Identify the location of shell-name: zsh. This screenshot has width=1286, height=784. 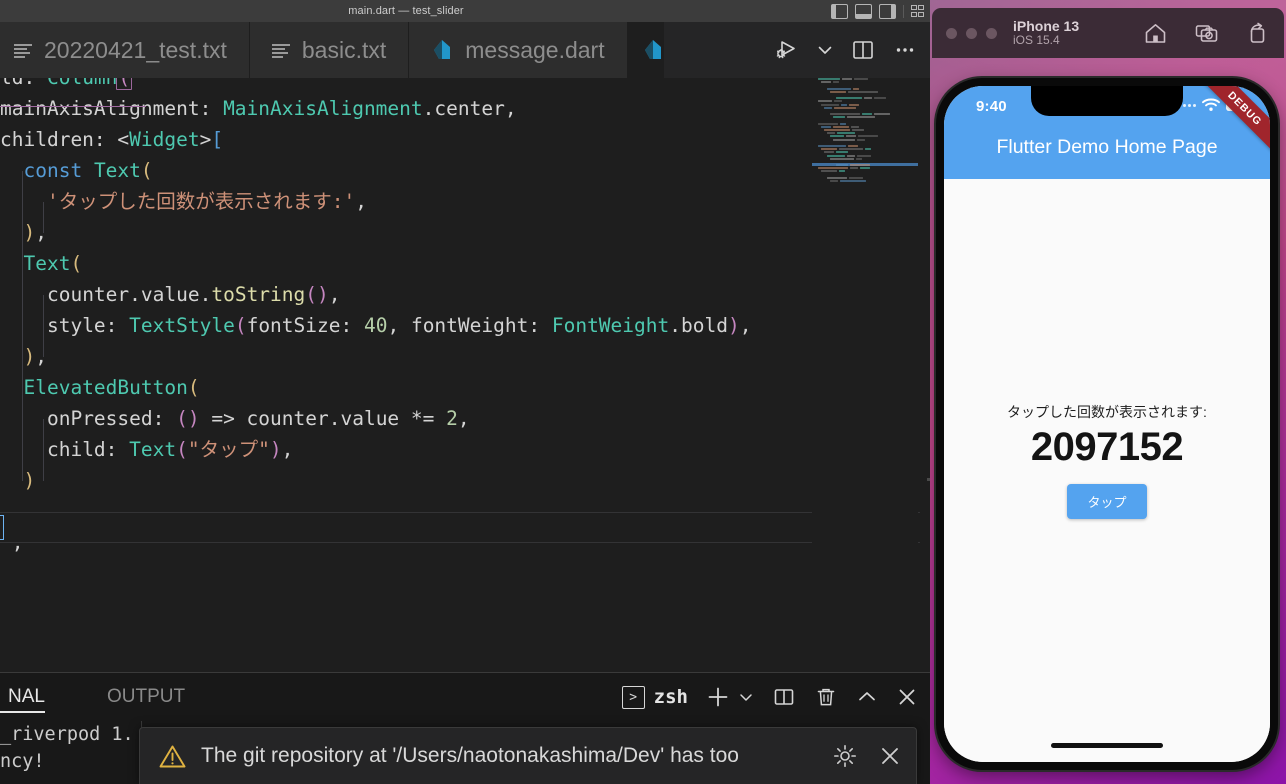
(670, 697).